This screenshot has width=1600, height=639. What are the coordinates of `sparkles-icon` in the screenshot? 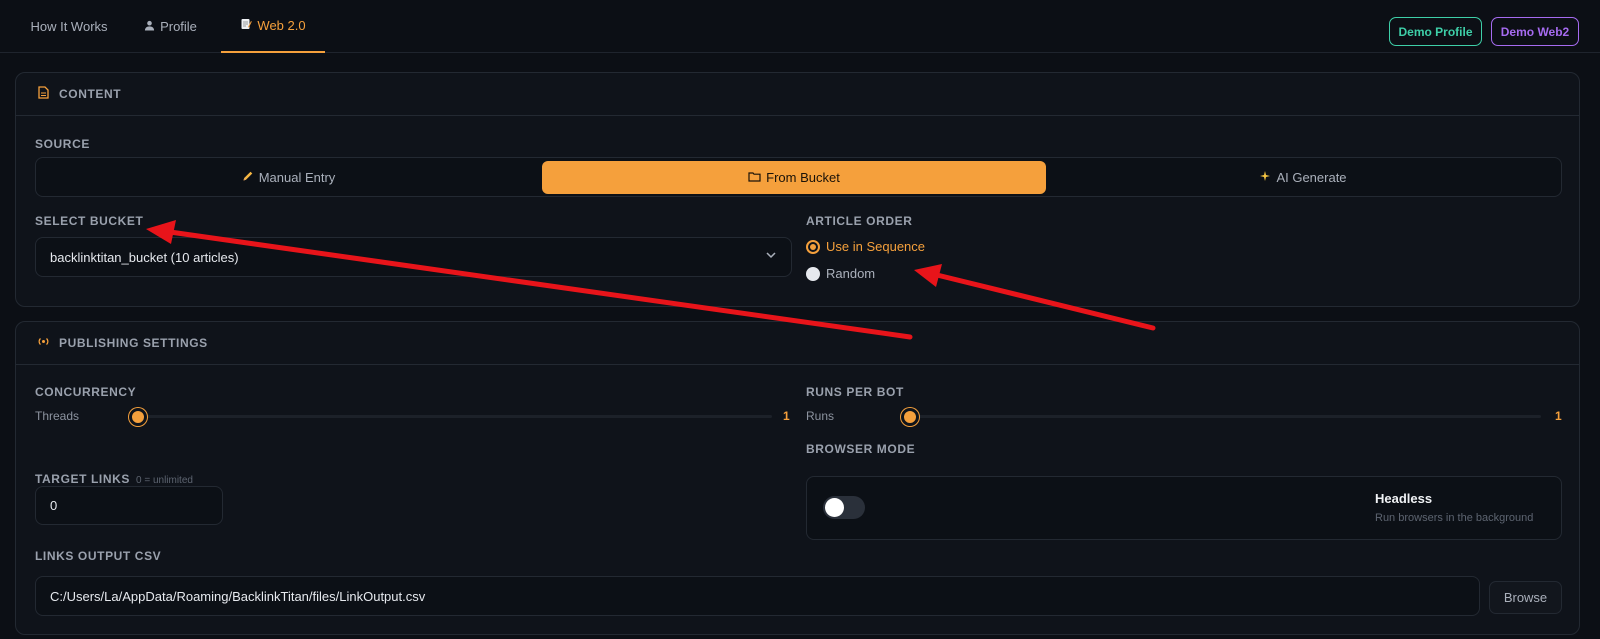 It's located at (1265, 177).